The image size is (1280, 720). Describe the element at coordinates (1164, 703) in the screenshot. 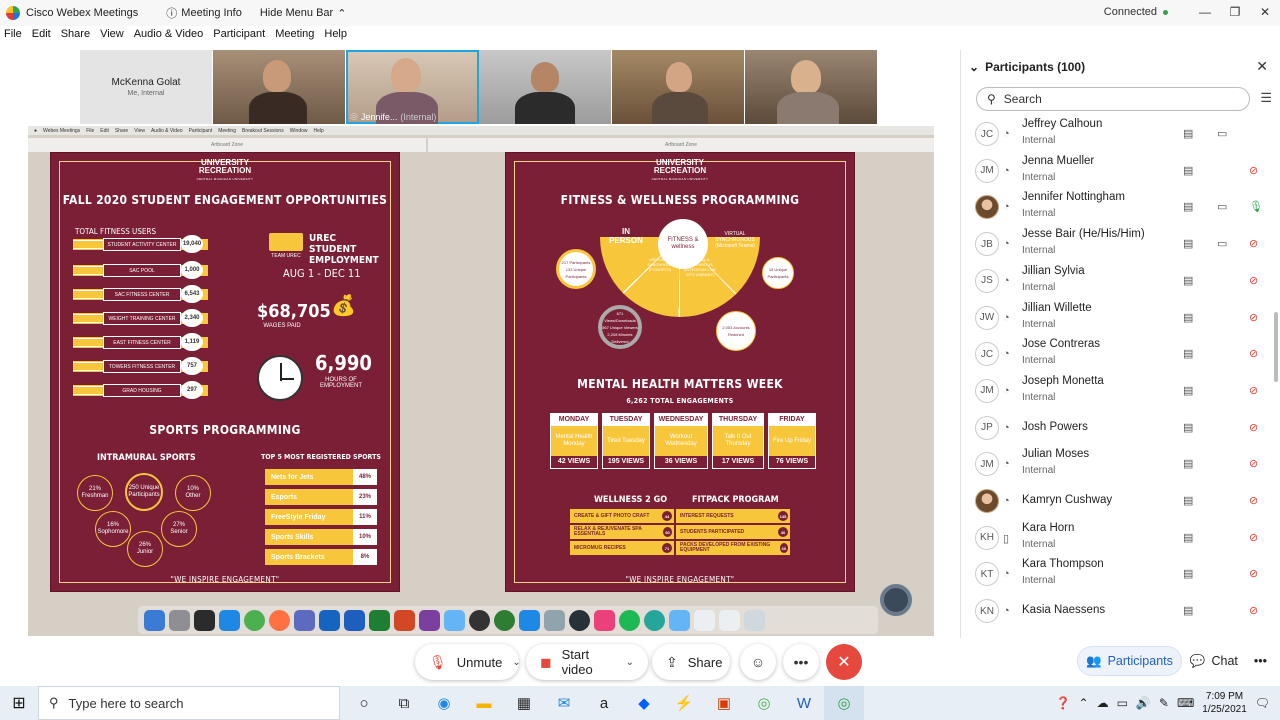

I see `pen-icon: ✎` at that location.